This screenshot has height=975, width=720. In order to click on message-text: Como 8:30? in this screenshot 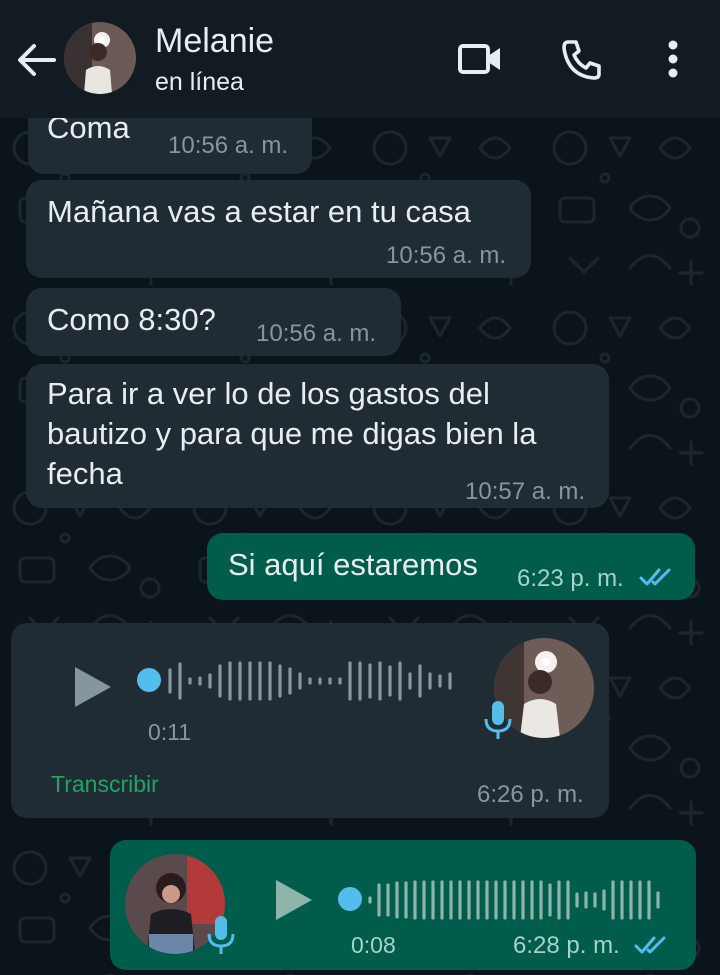, I will do `click(131, 319)`.